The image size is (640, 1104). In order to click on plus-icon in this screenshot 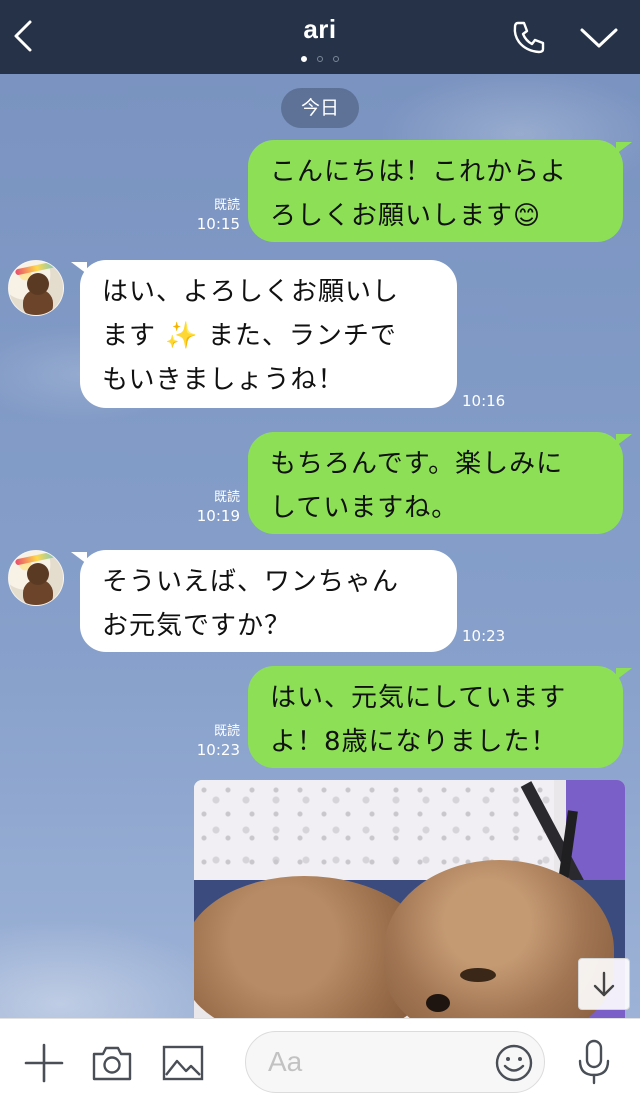, I will do `click(44, 1063)`.